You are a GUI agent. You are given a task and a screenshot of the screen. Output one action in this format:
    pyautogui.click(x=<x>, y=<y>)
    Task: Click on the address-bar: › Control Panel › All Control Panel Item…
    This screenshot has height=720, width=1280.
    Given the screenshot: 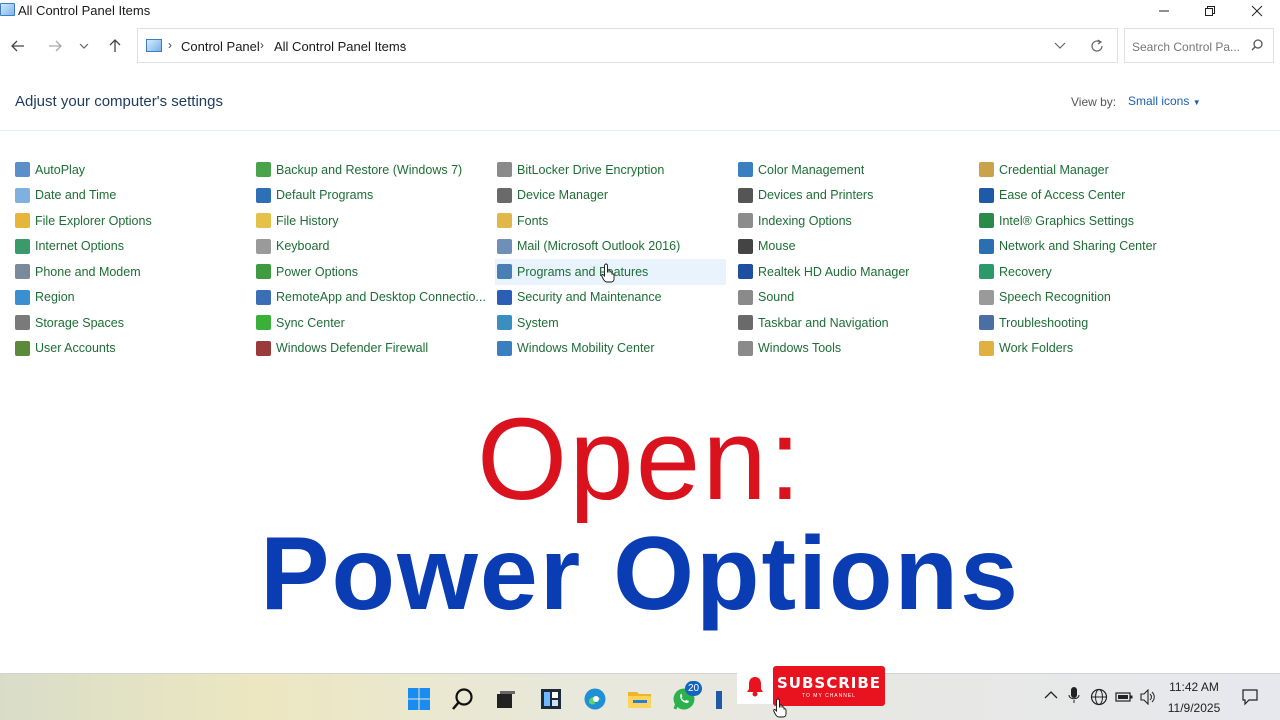 What is the action you would take?
    pyautogui.click(x=627, y=45)
    